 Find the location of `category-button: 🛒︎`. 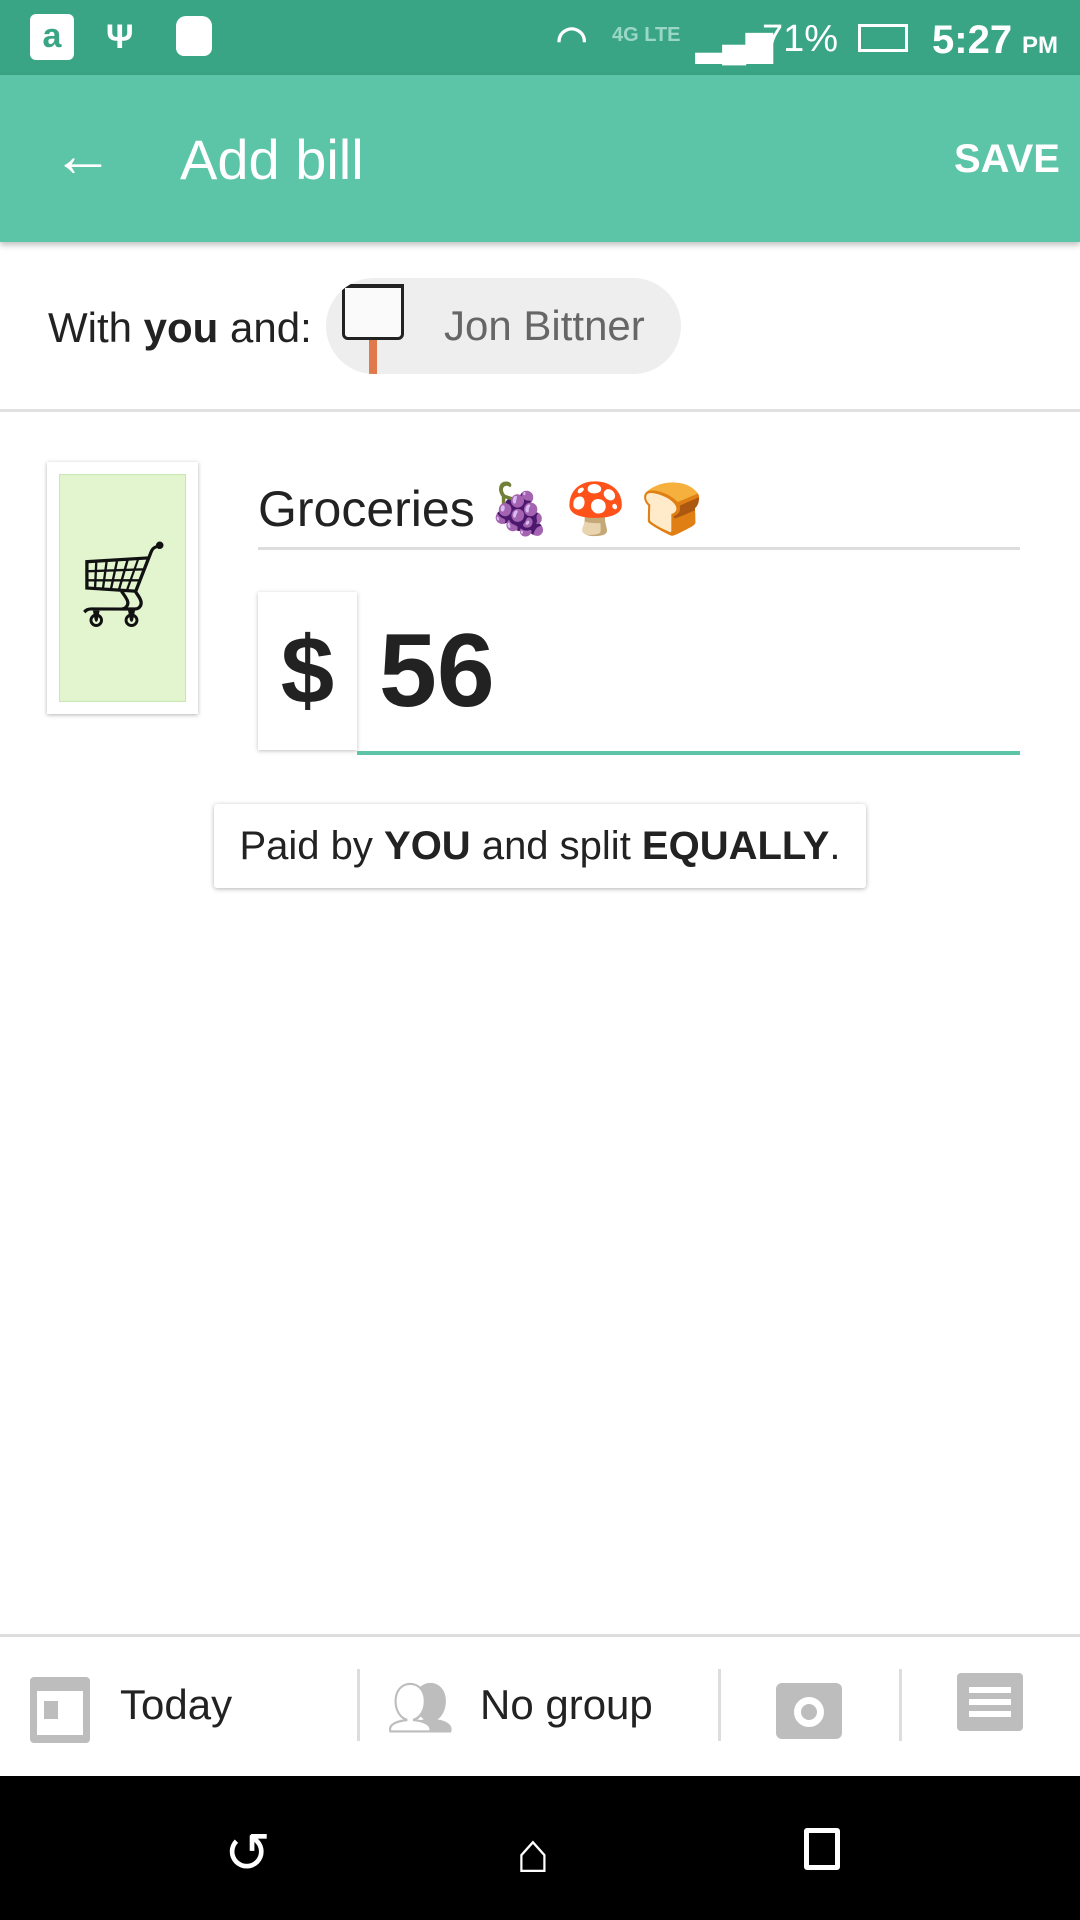

category-button: 🛒︎ is located at coordinates (122, 588).